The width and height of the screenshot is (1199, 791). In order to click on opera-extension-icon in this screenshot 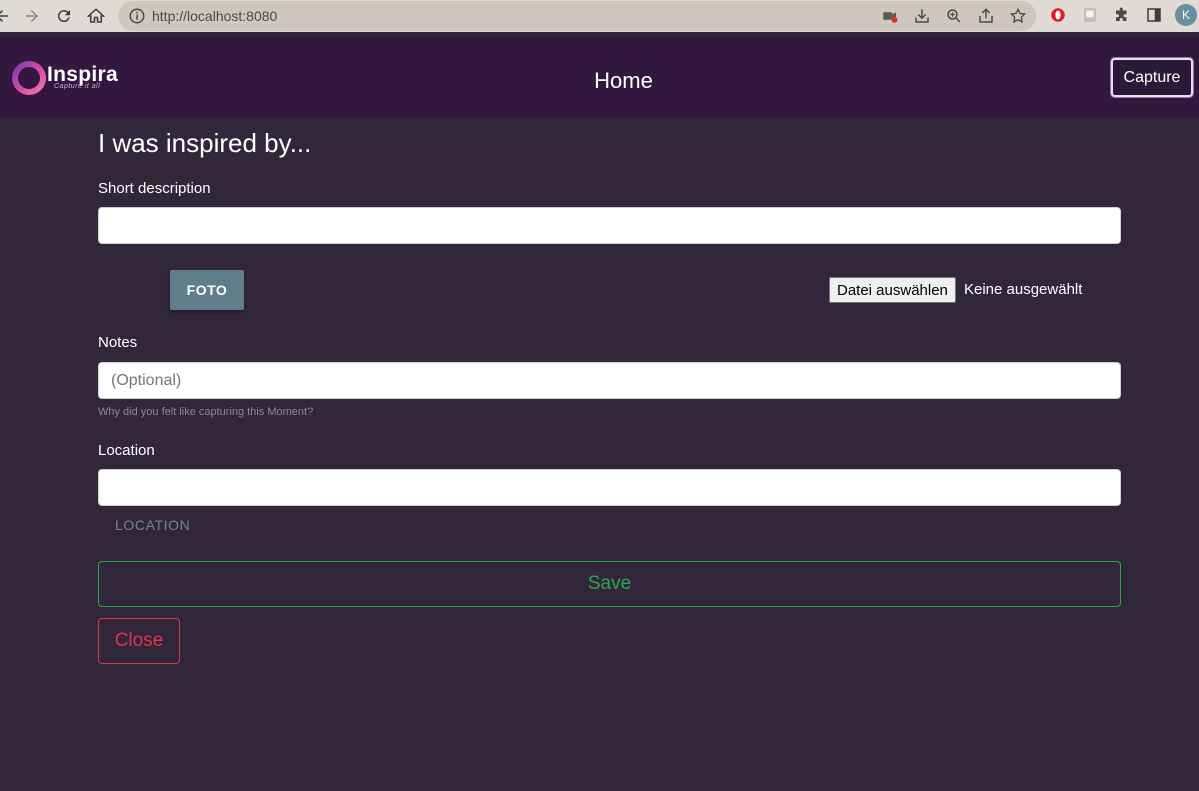, I will do `click(1058, 15)`.